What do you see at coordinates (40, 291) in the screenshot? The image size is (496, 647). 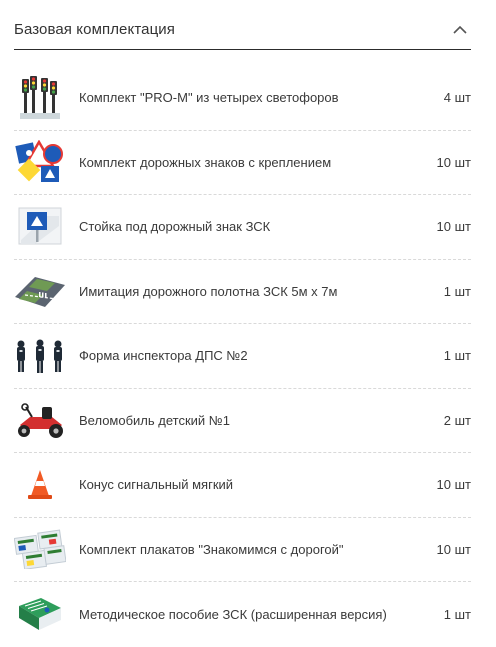 I see `road-mat-icon` at bounding box center [40, 291].